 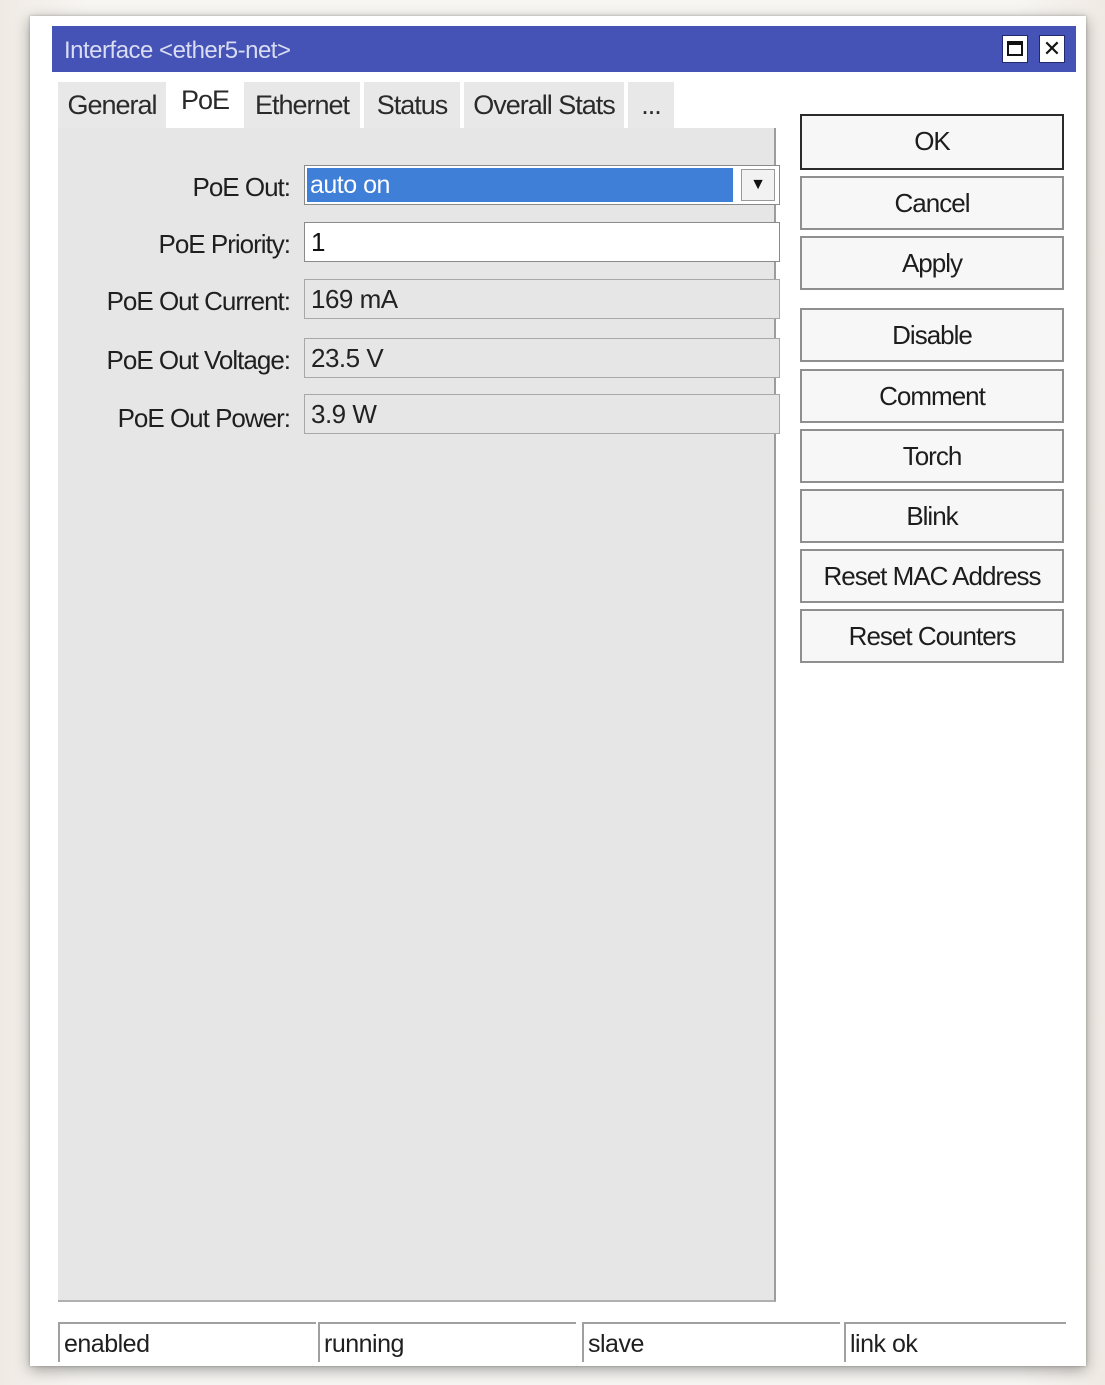 What do you see at coordinates (955, 1342) in the screenshot?
I see `status-link: link ok` at bounding box center [955, 1342].